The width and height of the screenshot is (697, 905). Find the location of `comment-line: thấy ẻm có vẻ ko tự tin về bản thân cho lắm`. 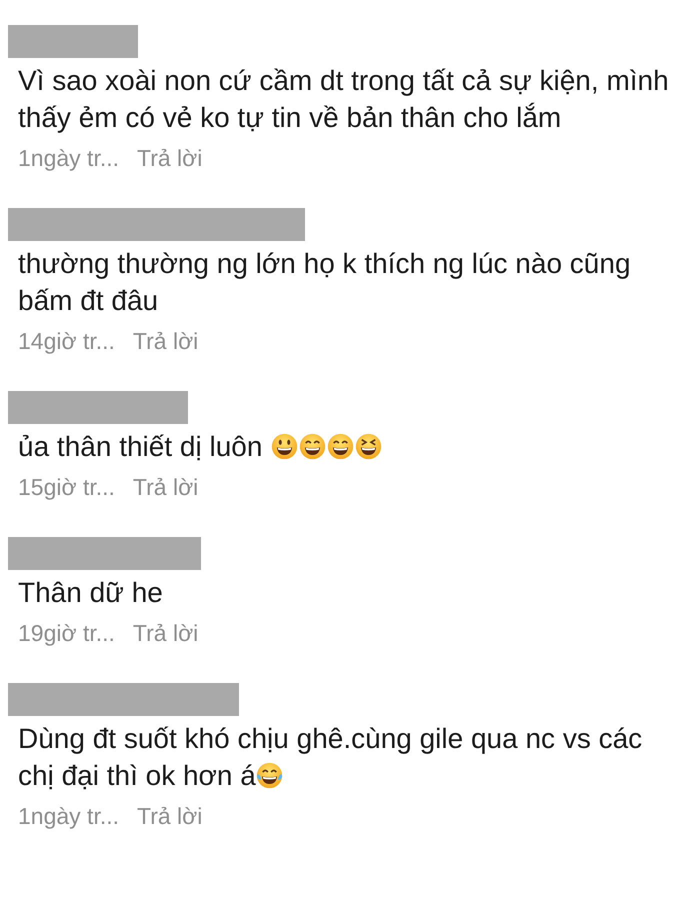

comment-line: thấy ẻm có vẻ ko tự tin về bản thân cho lắm is located at coordinates (290, 118).